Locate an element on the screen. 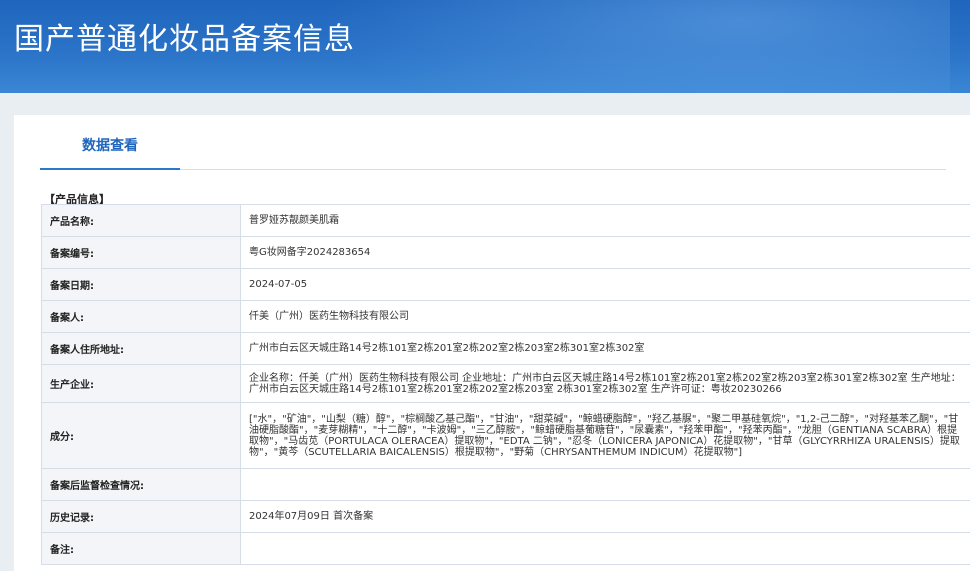 This screenshot has height=571, width=970. row-label: 备案后监督检查情况: is located at coordinates (141, 484).